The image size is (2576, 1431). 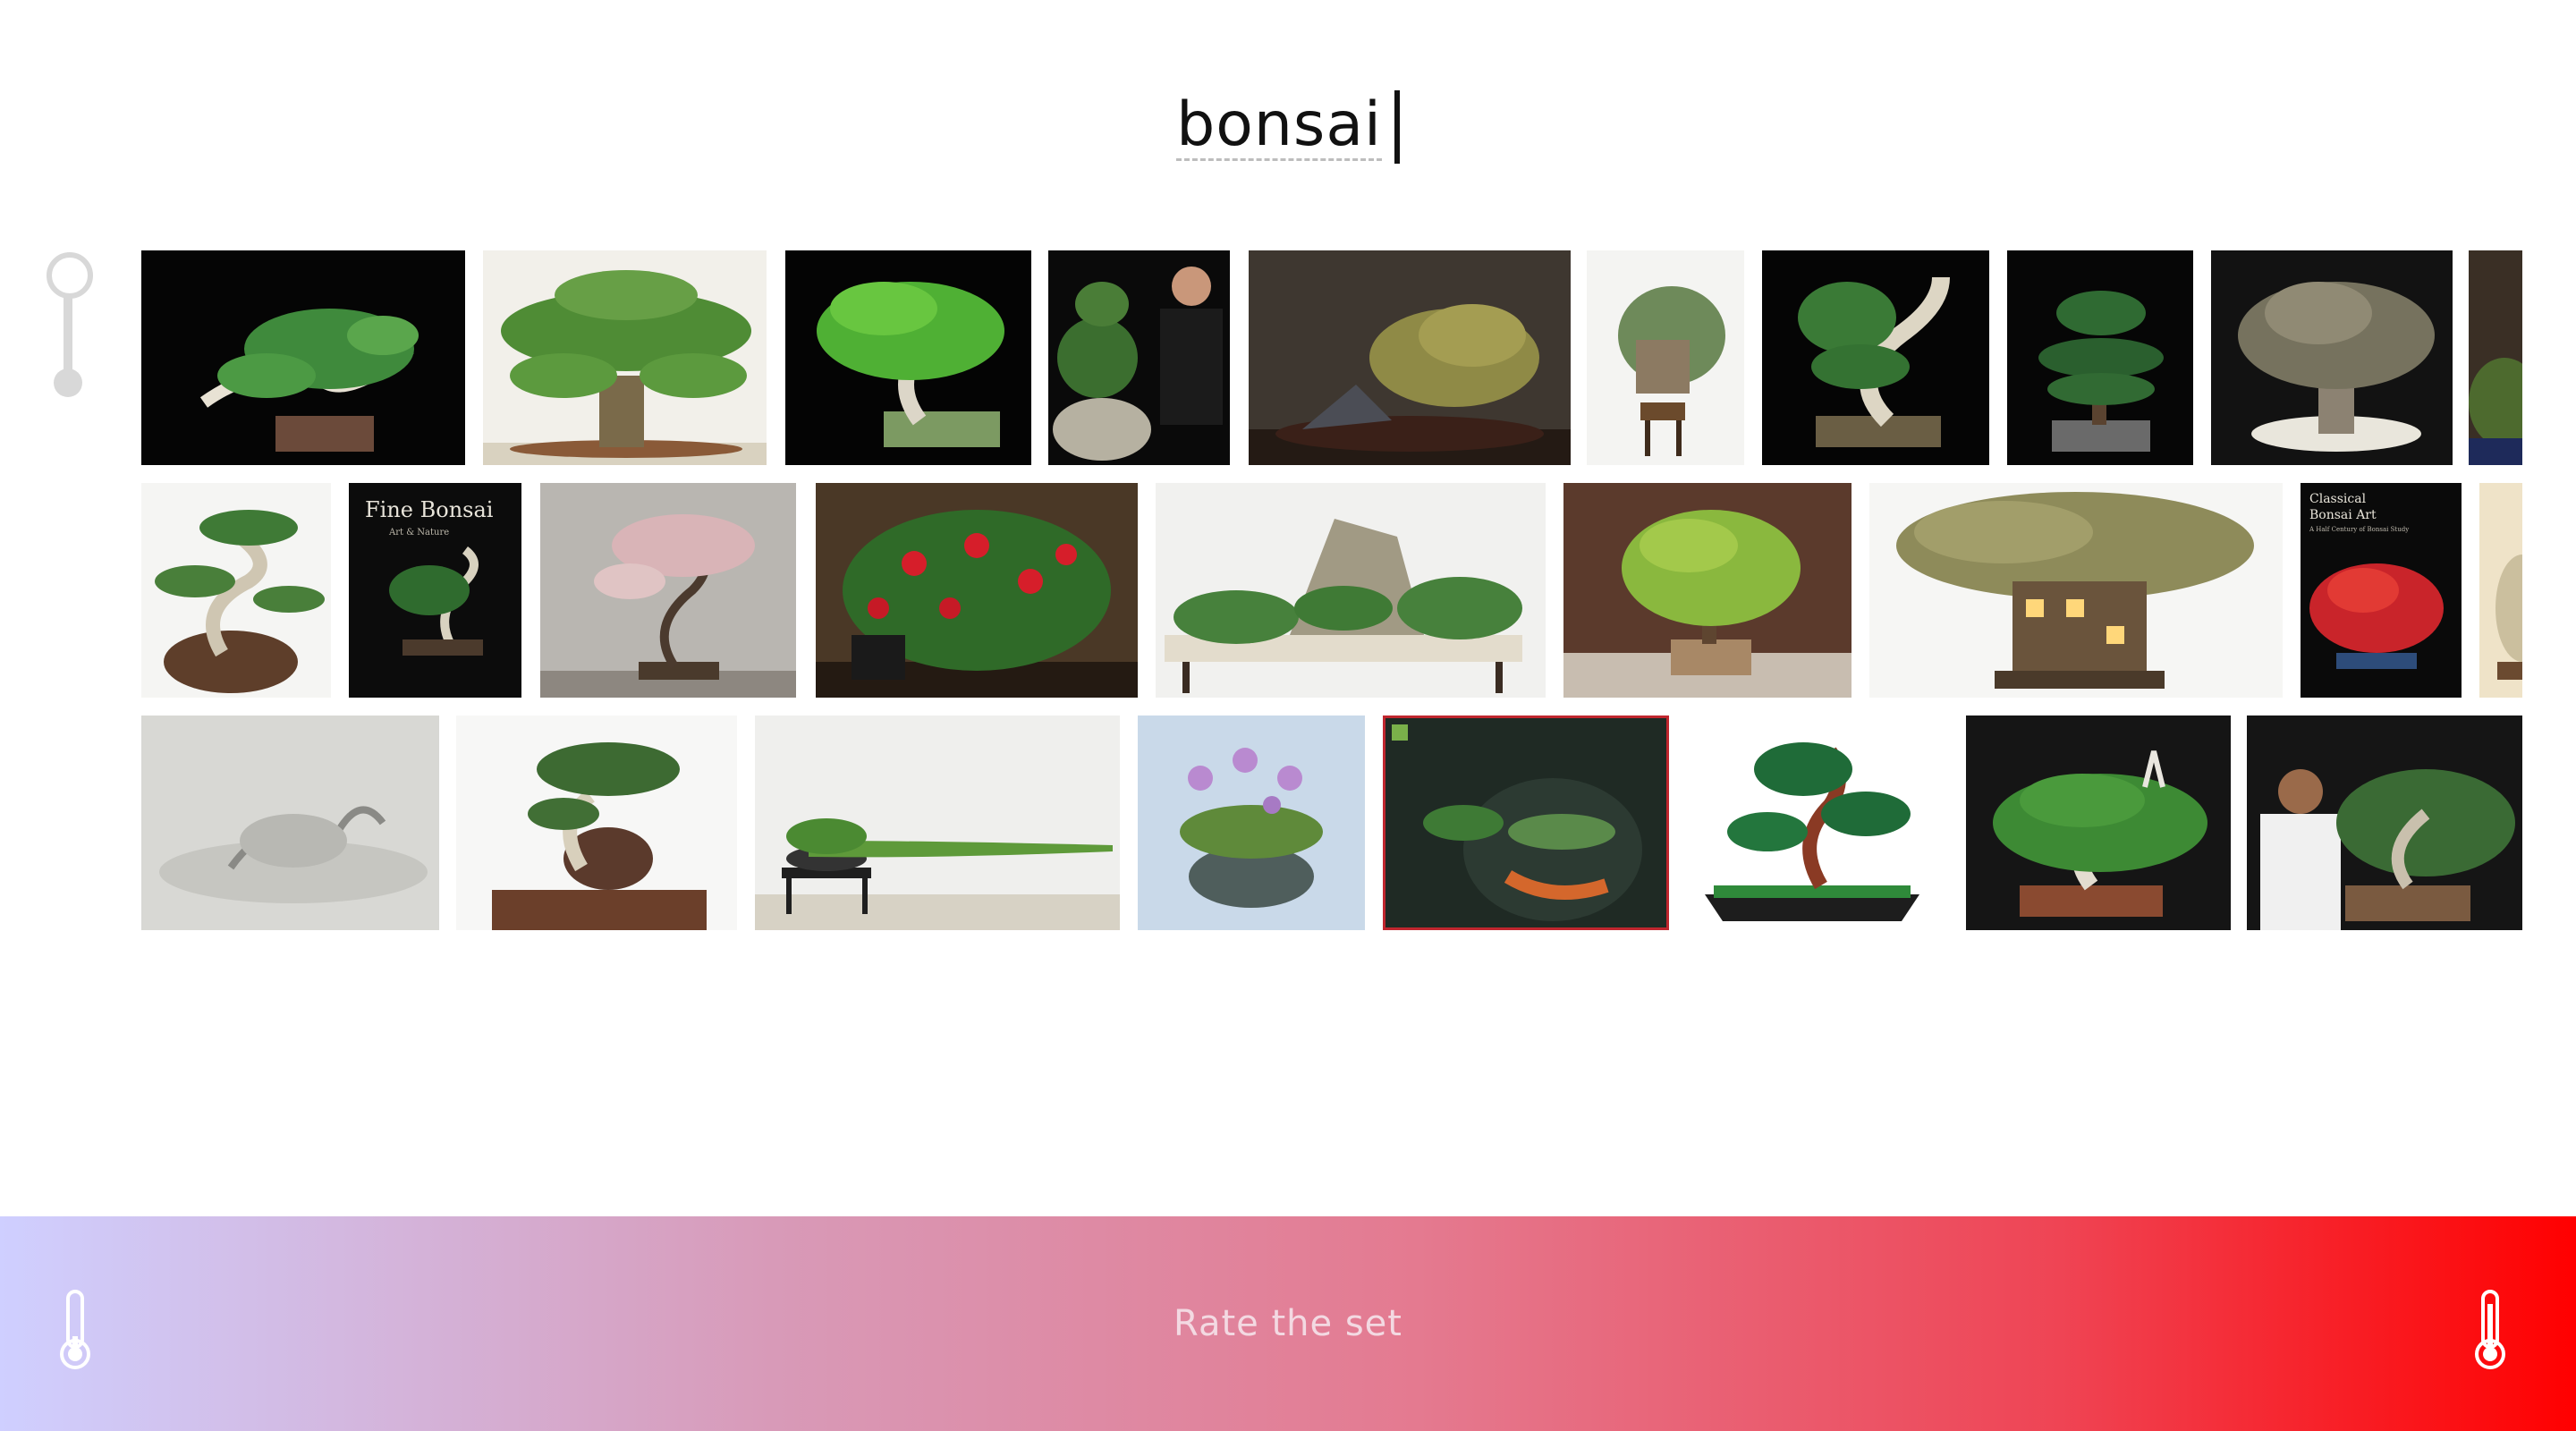 What do you see at coordinates (70, 276) in the screenshot?
I see `slider-knob` at bounding box center [70, 276].